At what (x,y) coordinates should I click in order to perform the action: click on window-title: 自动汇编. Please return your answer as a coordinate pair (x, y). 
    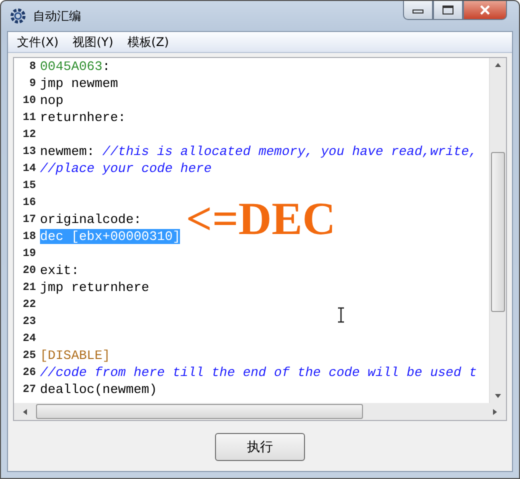
    Looking at the image, I should click on (57, 16).